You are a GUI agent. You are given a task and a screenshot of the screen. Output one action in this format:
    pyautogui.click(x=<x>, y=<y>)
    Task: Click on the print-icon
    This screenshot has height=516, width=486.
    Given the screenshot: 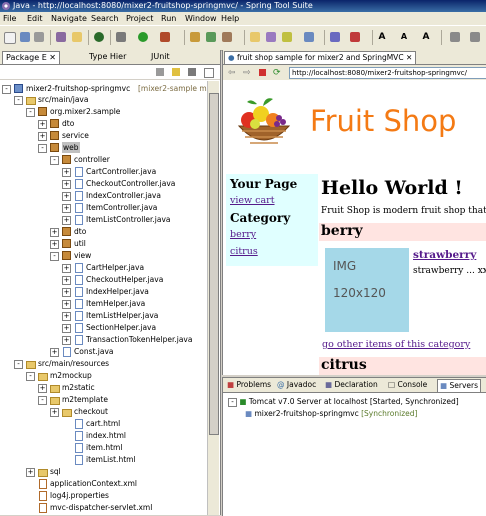 What is the action you would take?
    pyautogui.click(x=39, y=37)
    